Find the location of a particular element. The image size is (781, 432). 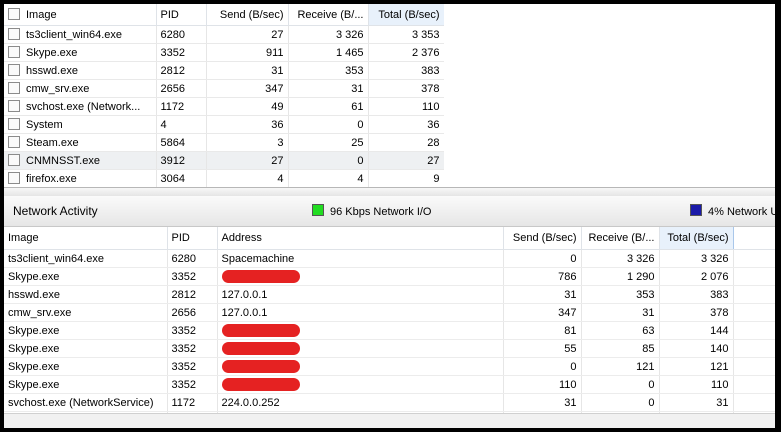

receive-cell: 1 290 is located at coordinates (620, 276).